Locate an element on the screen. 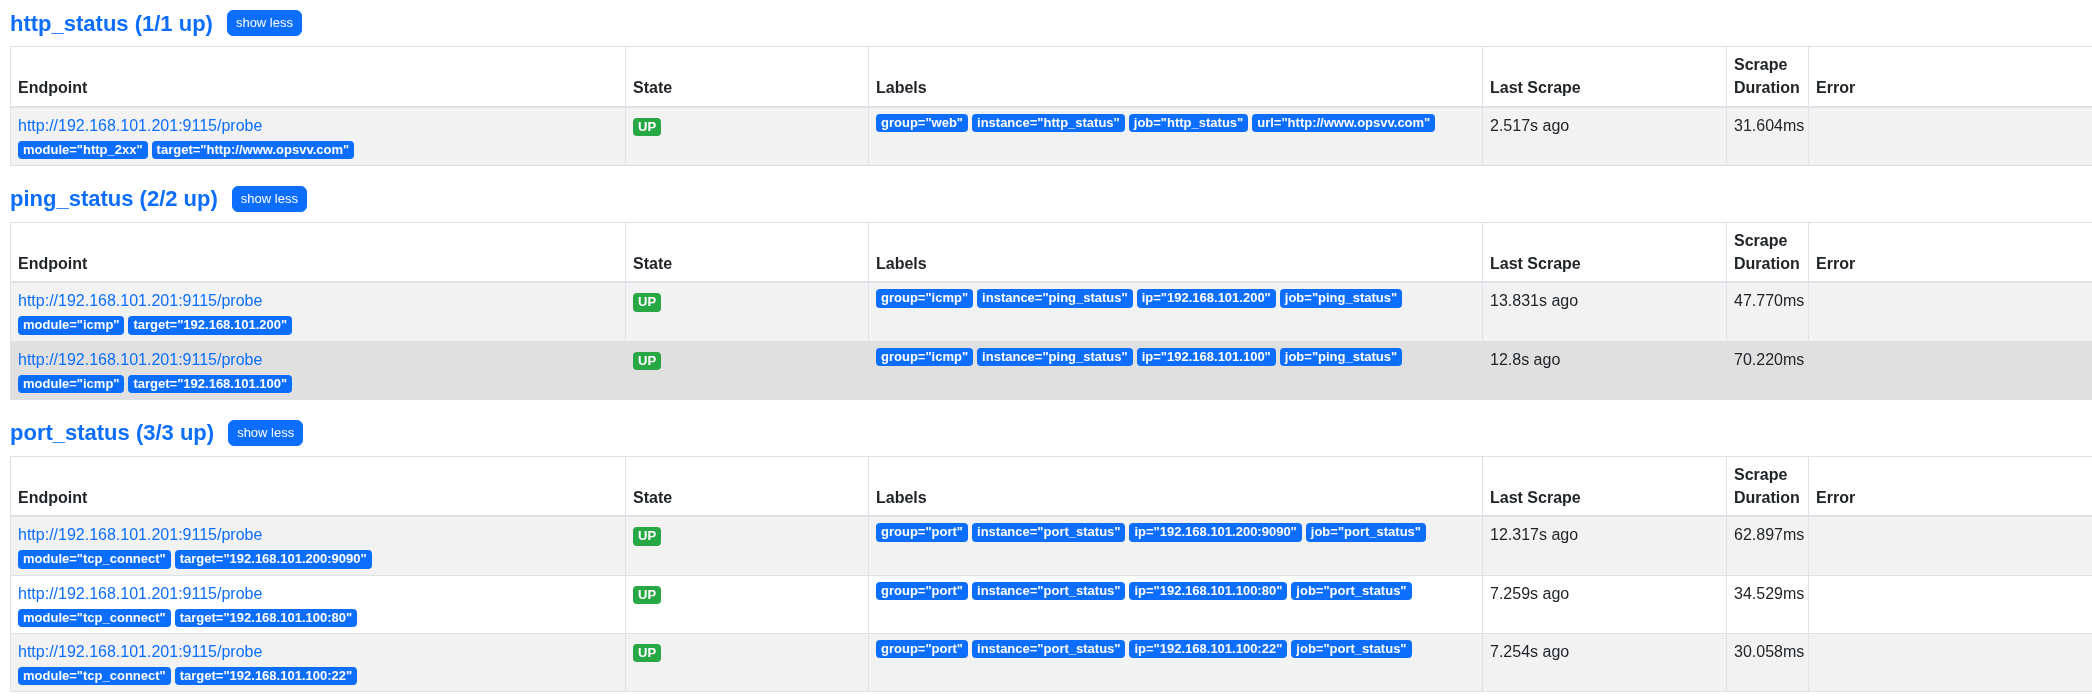 Image resolution: width=2092 pixels, height=700 pixels. label-tag: instance="http_status" is located at coordinates (1048, 122).